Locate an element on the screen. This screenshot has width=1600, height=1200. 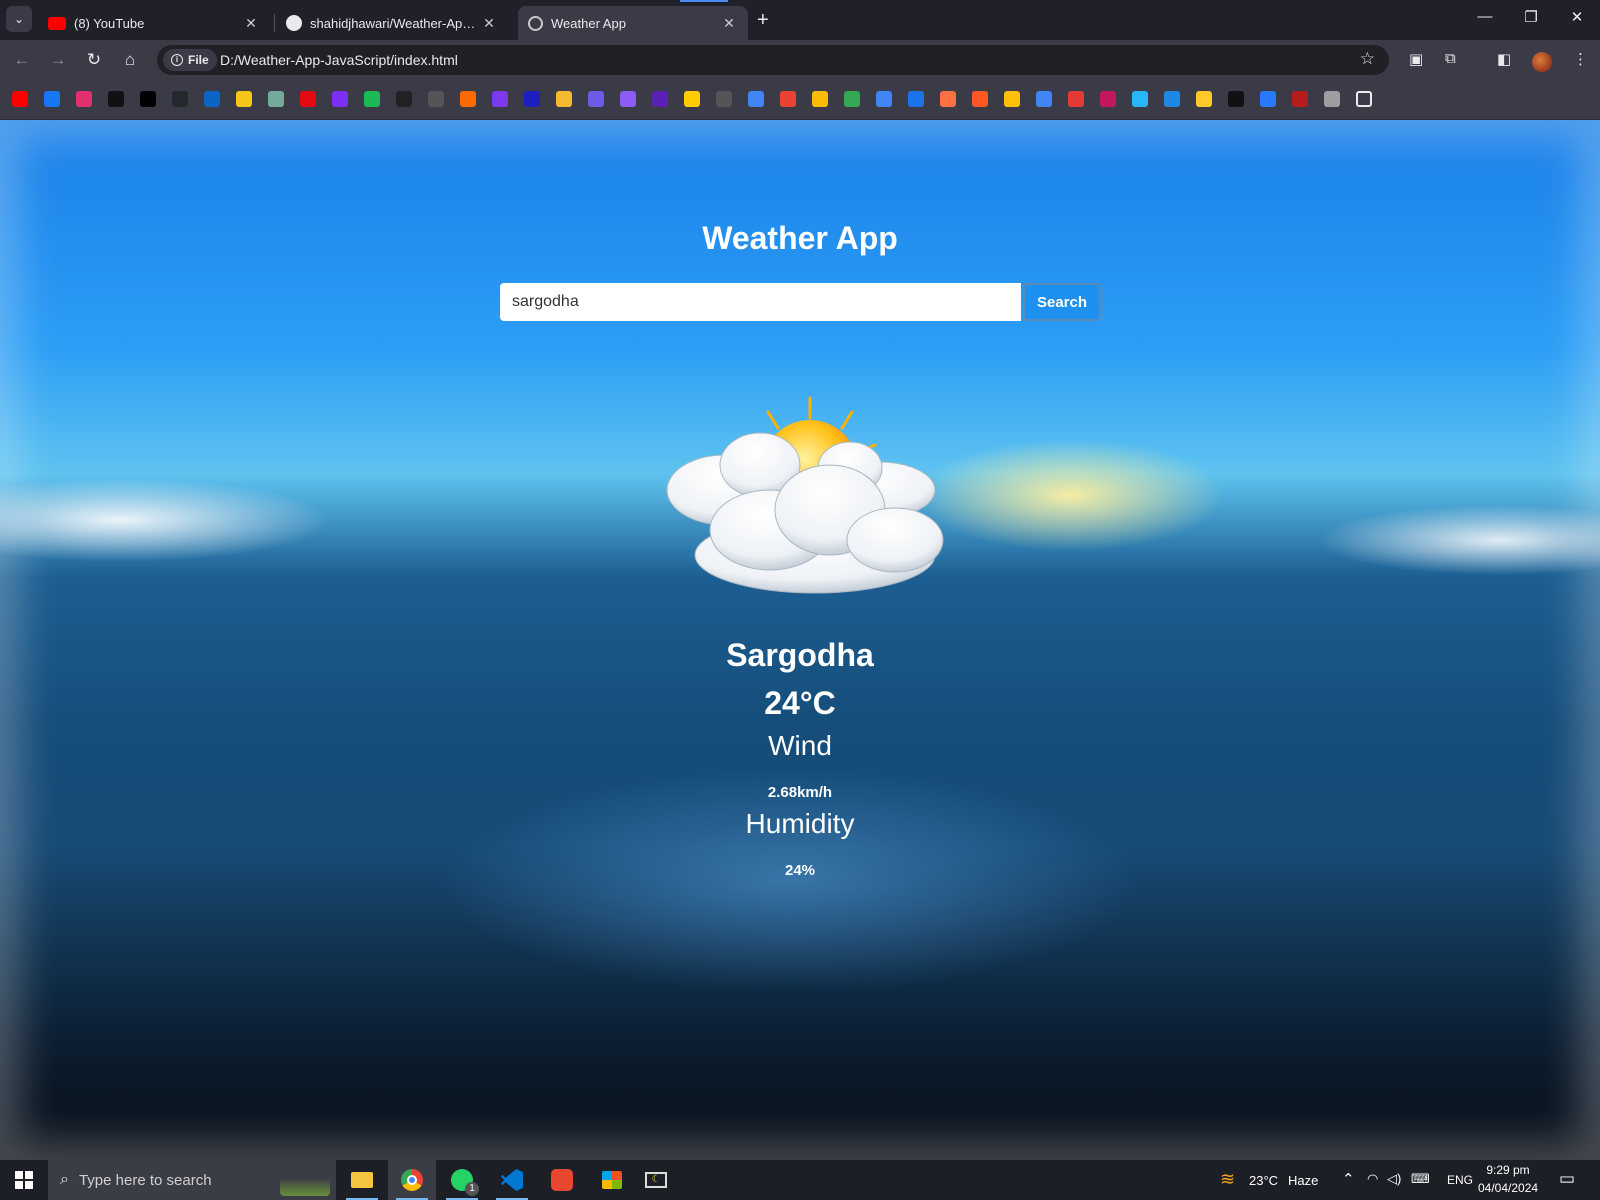
notifications-icon: ▭ is located at coordinates (1567, 1179).